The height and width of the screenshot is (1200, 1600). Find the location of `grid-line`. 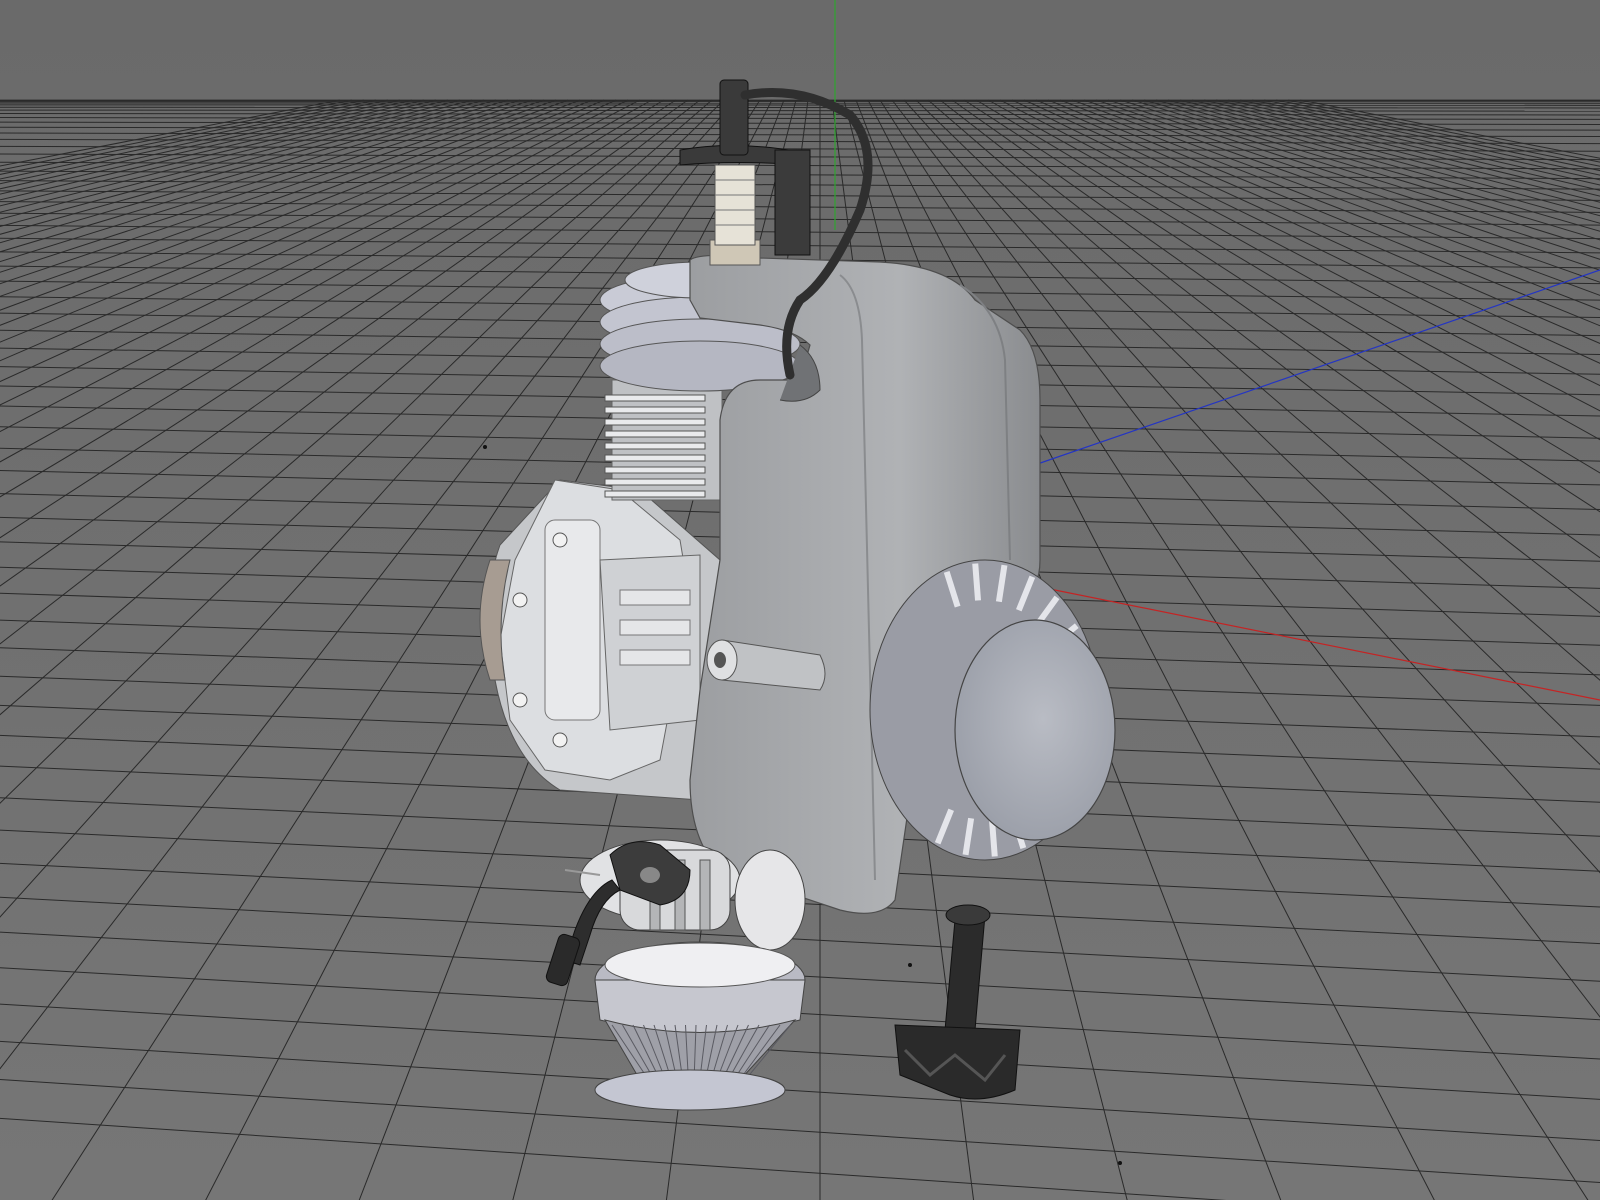

grid-line is located at coordinates (800, 105).